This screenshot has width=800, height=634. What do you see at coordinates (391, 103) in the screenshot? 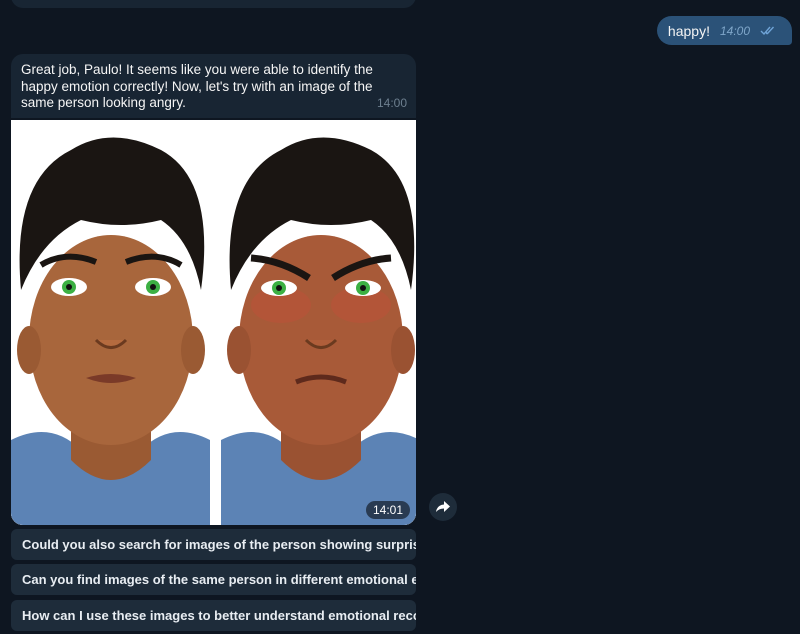
I see `incoming-message-time: 14:00` at bounding box center [391, 103].